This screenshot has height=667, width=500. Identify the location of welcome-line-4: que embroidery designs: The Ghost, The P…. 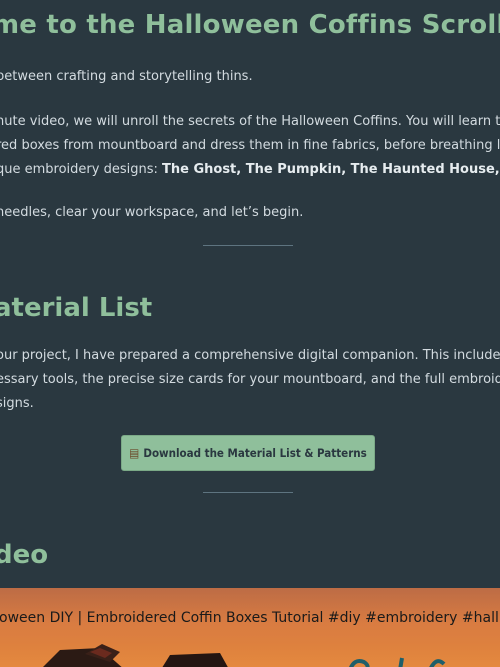
(250, 170).